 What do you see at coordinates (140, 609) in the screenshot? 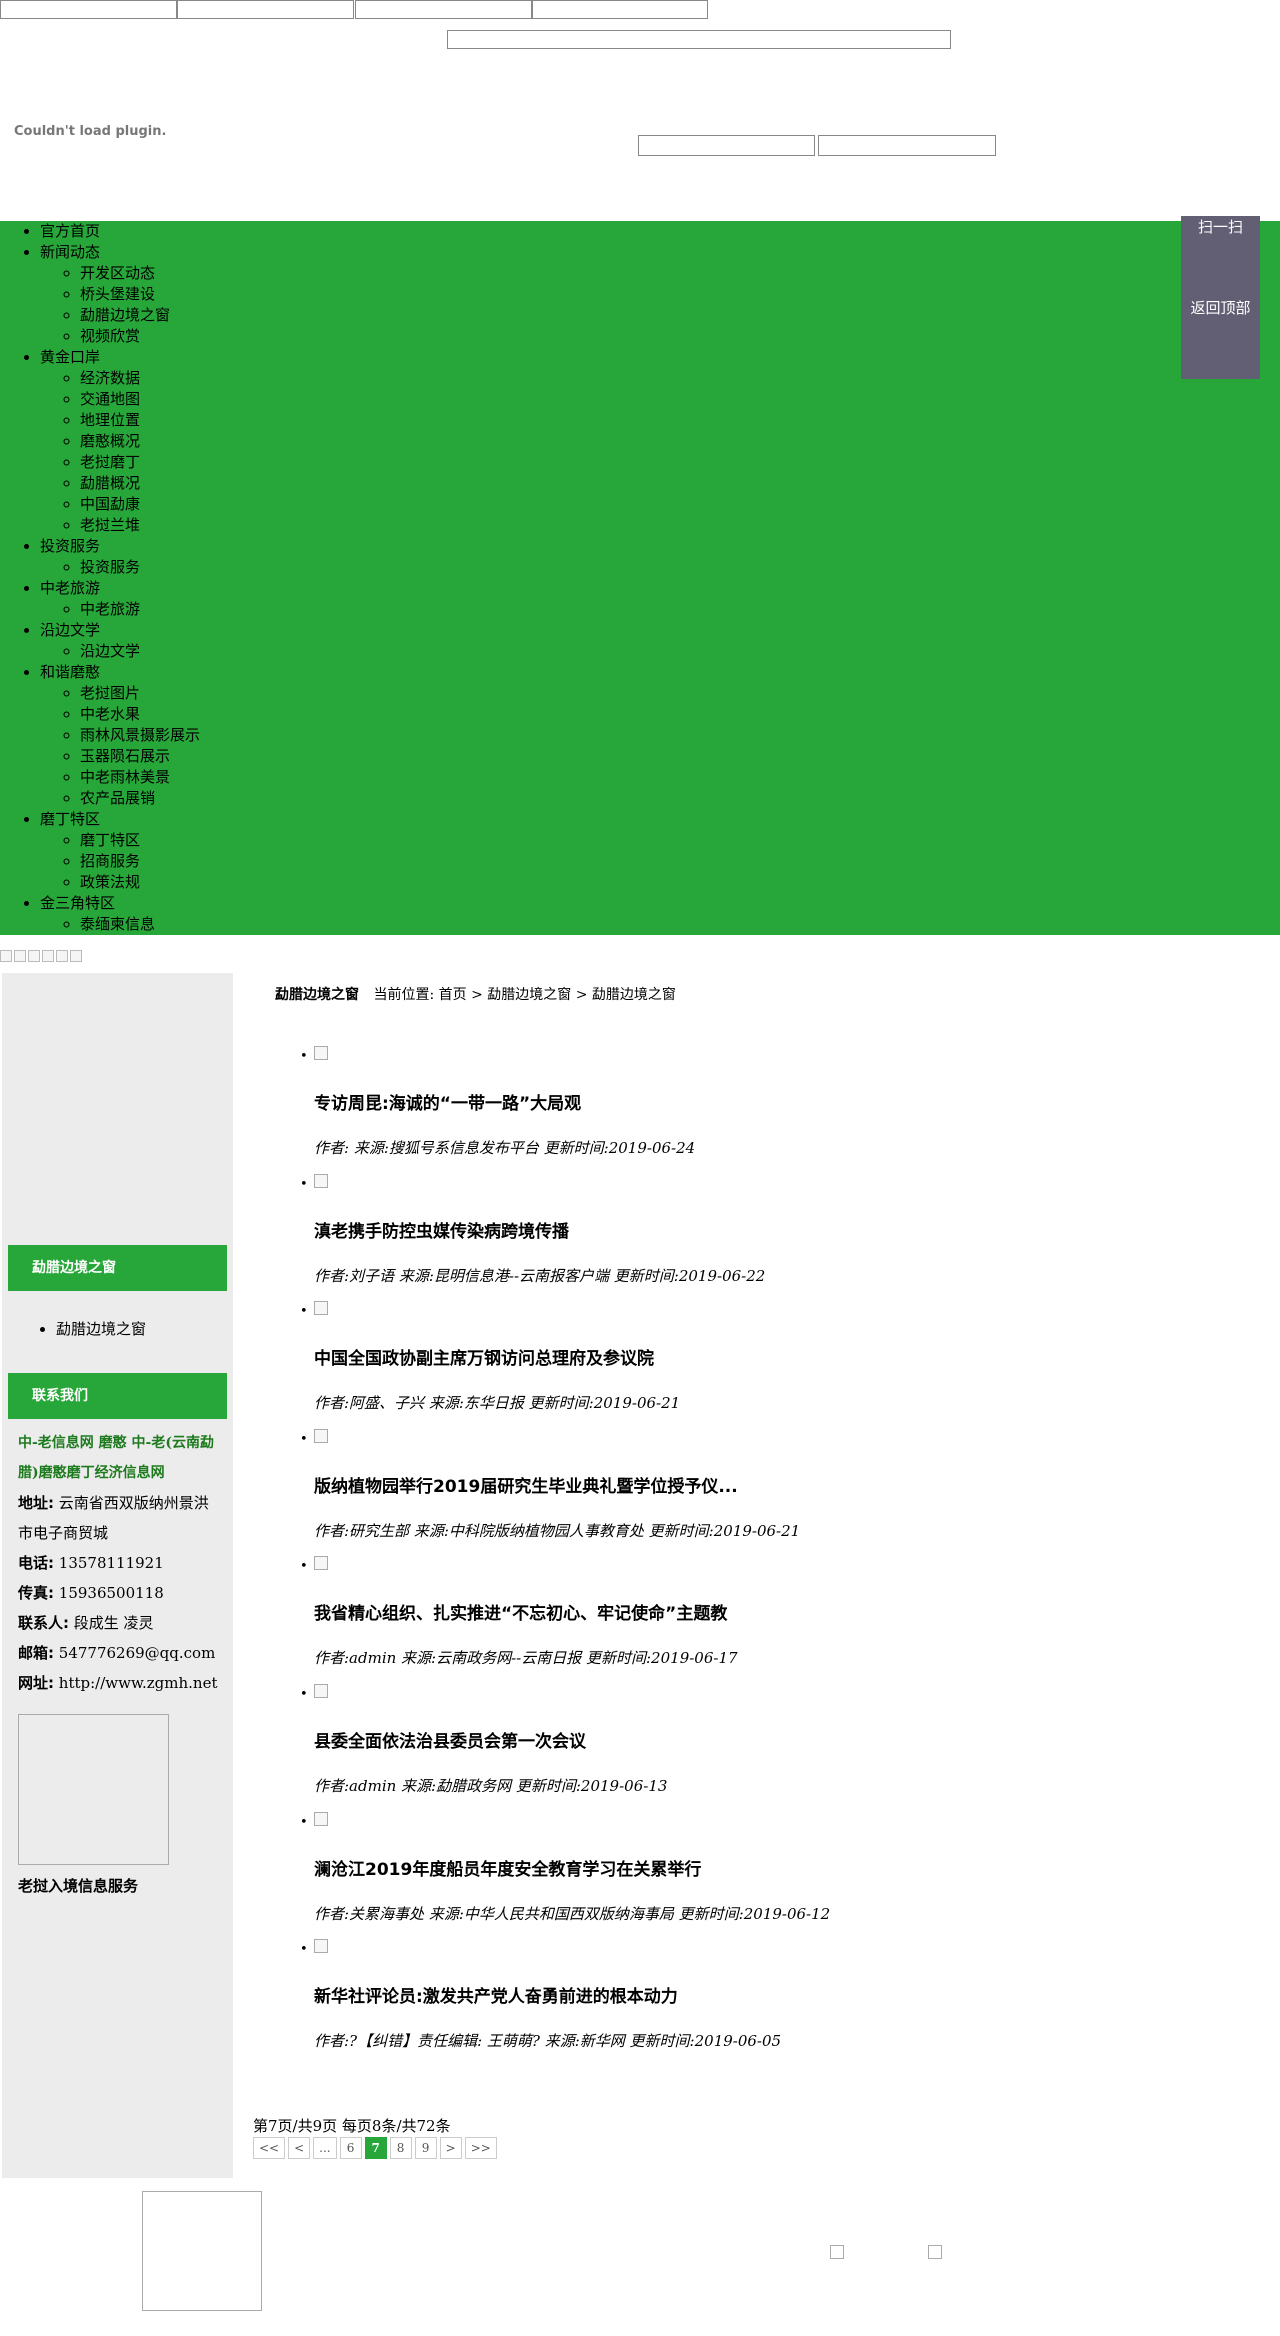
I see `nav-subitem: 中老旅游` at bounding box center [140, 609].